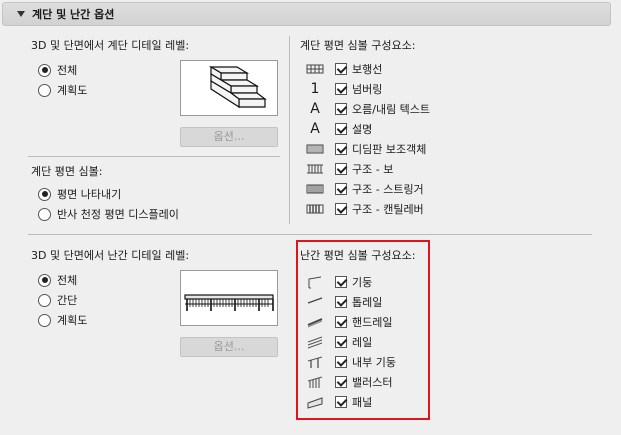 The height and width of the screenshot is (435, 621). Describe the element at coordinates (67, 171) in the screenshot. I see `stair-plan-symbol-label: 계단 평면 심볼:` at that location.